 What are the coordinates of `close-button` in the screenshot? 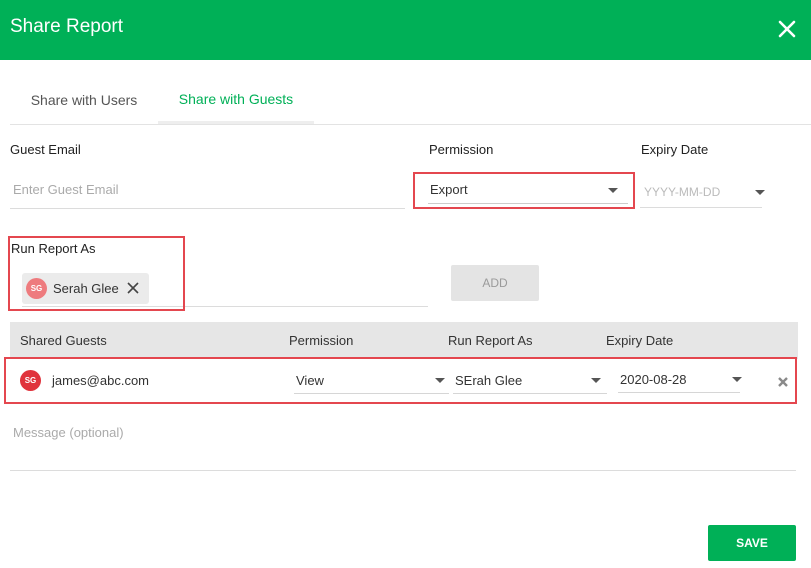 It's located at (787, 29).